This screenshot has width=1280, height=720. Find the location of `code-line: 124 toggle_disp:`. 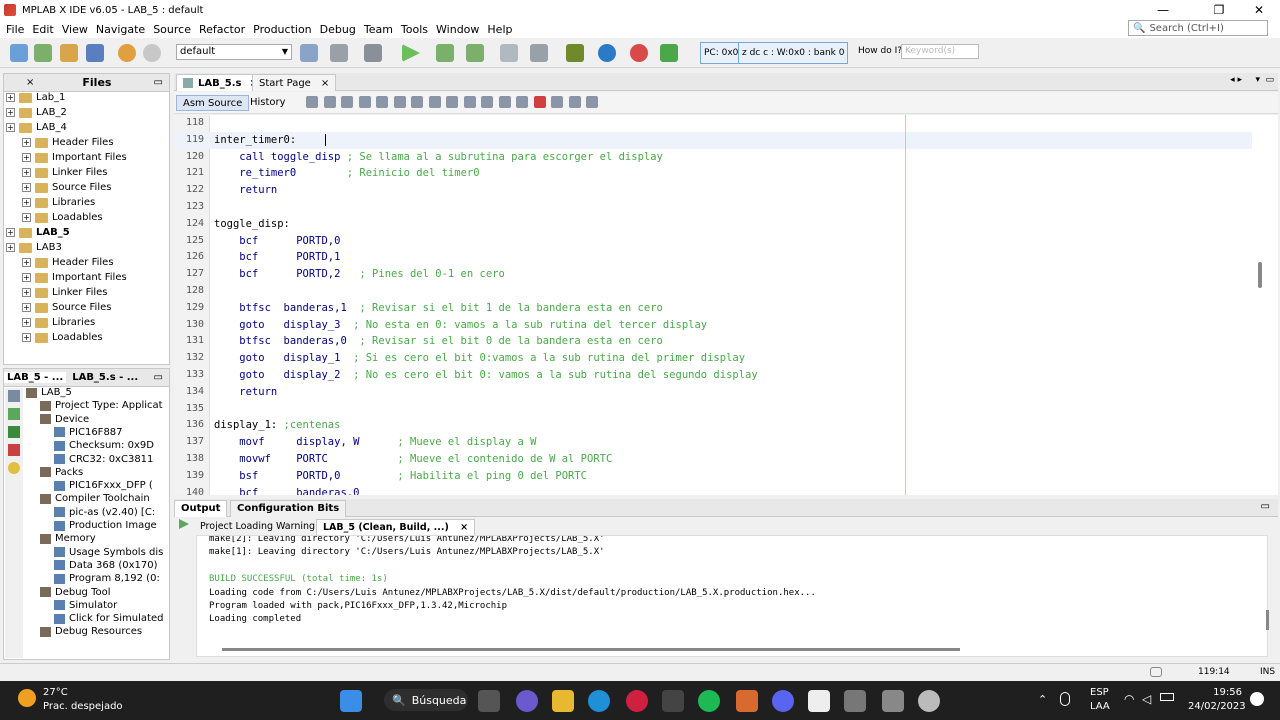

code-line: 124 toggle_disp: is located at coordinates (713, 224).